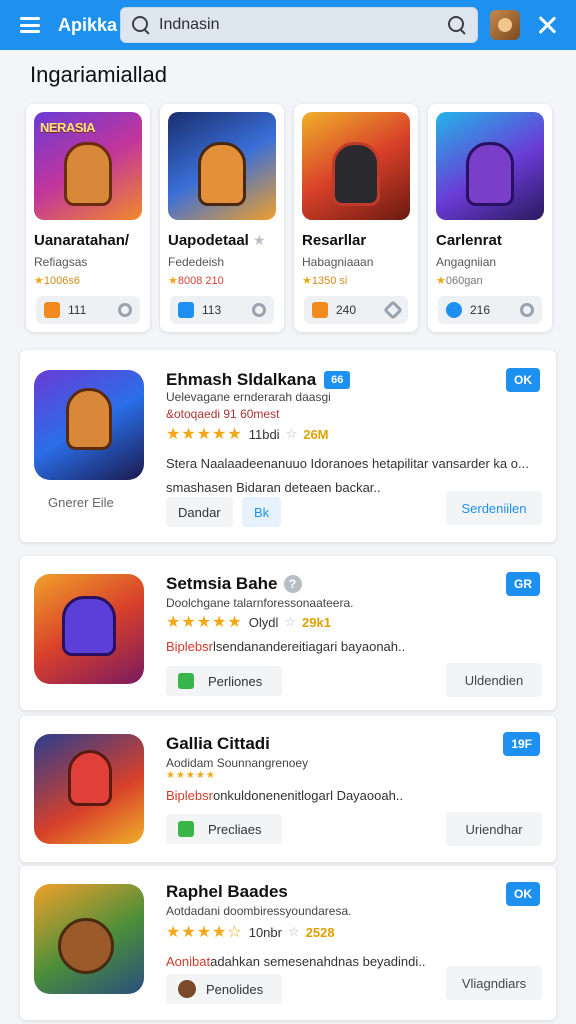 The image size is (576, 1024). I want to click on status-tag: 19F, so click(521, 744).